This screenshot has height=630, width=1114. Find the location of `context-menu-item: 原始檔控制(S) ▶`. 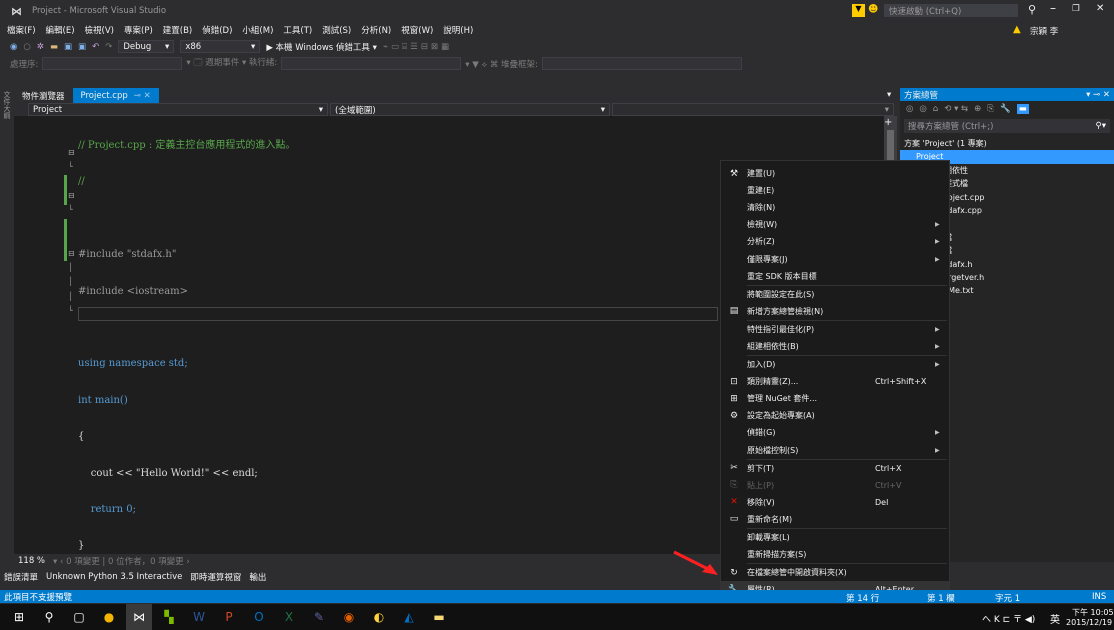

context-menu-item: 原始檔控制(S) ▶ is located at coordinates (835, 450).